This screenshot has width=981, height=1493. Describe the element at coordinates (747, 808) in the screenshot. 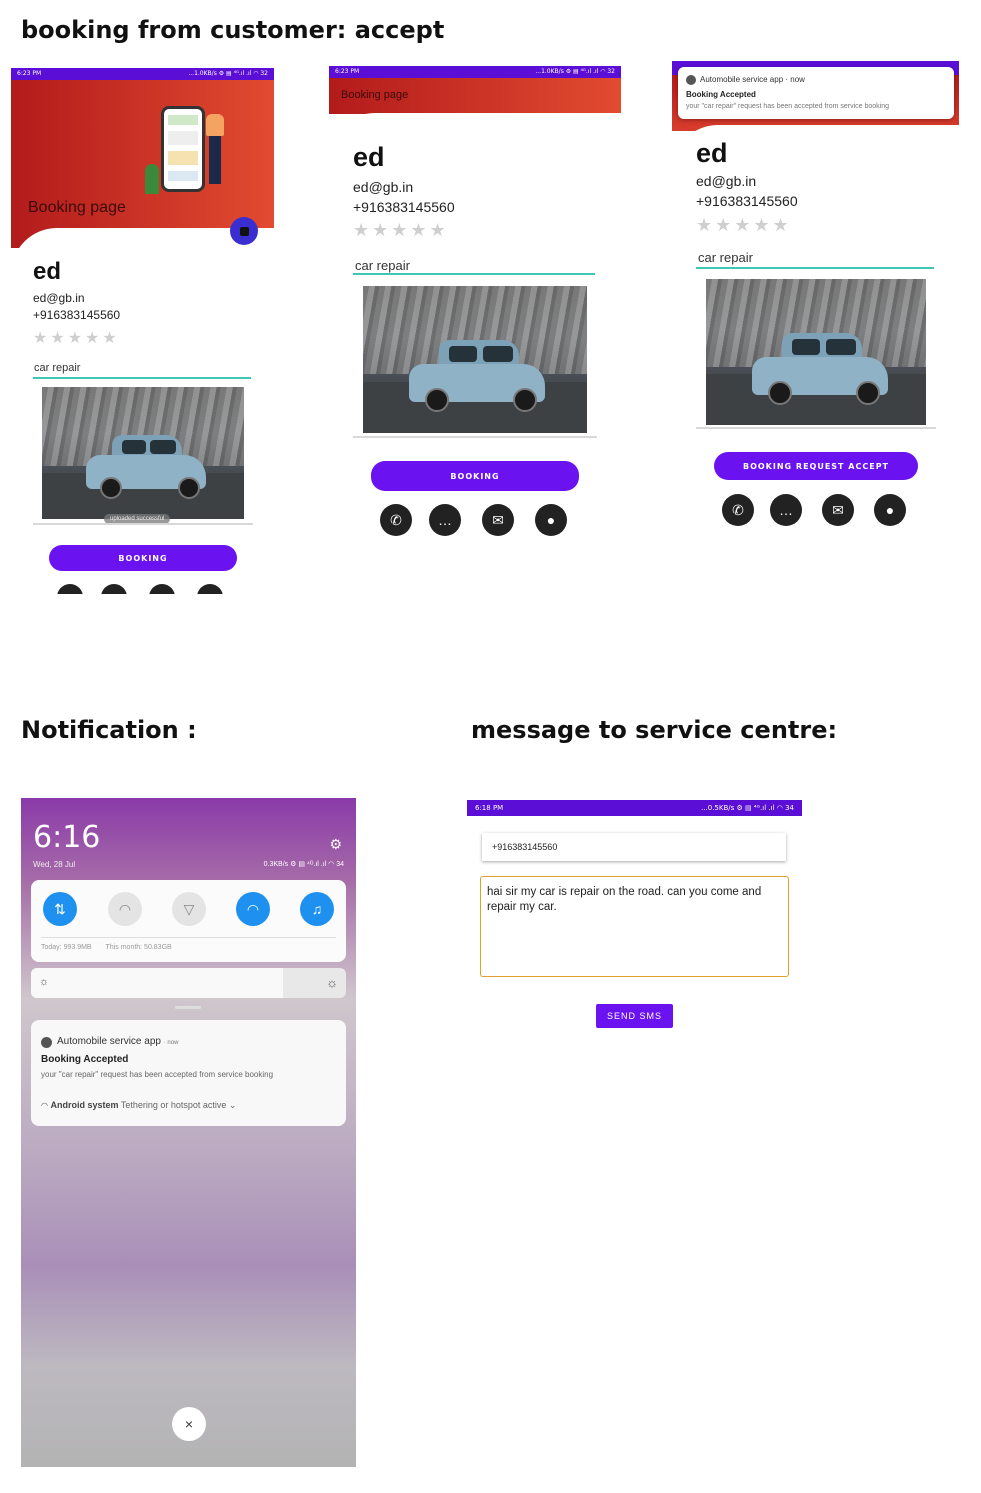

I see `status-icons: ...0.5KB/s ⚙ ▤ ⁴ᴳ.ıl .ıl ◠ 34` at that location.